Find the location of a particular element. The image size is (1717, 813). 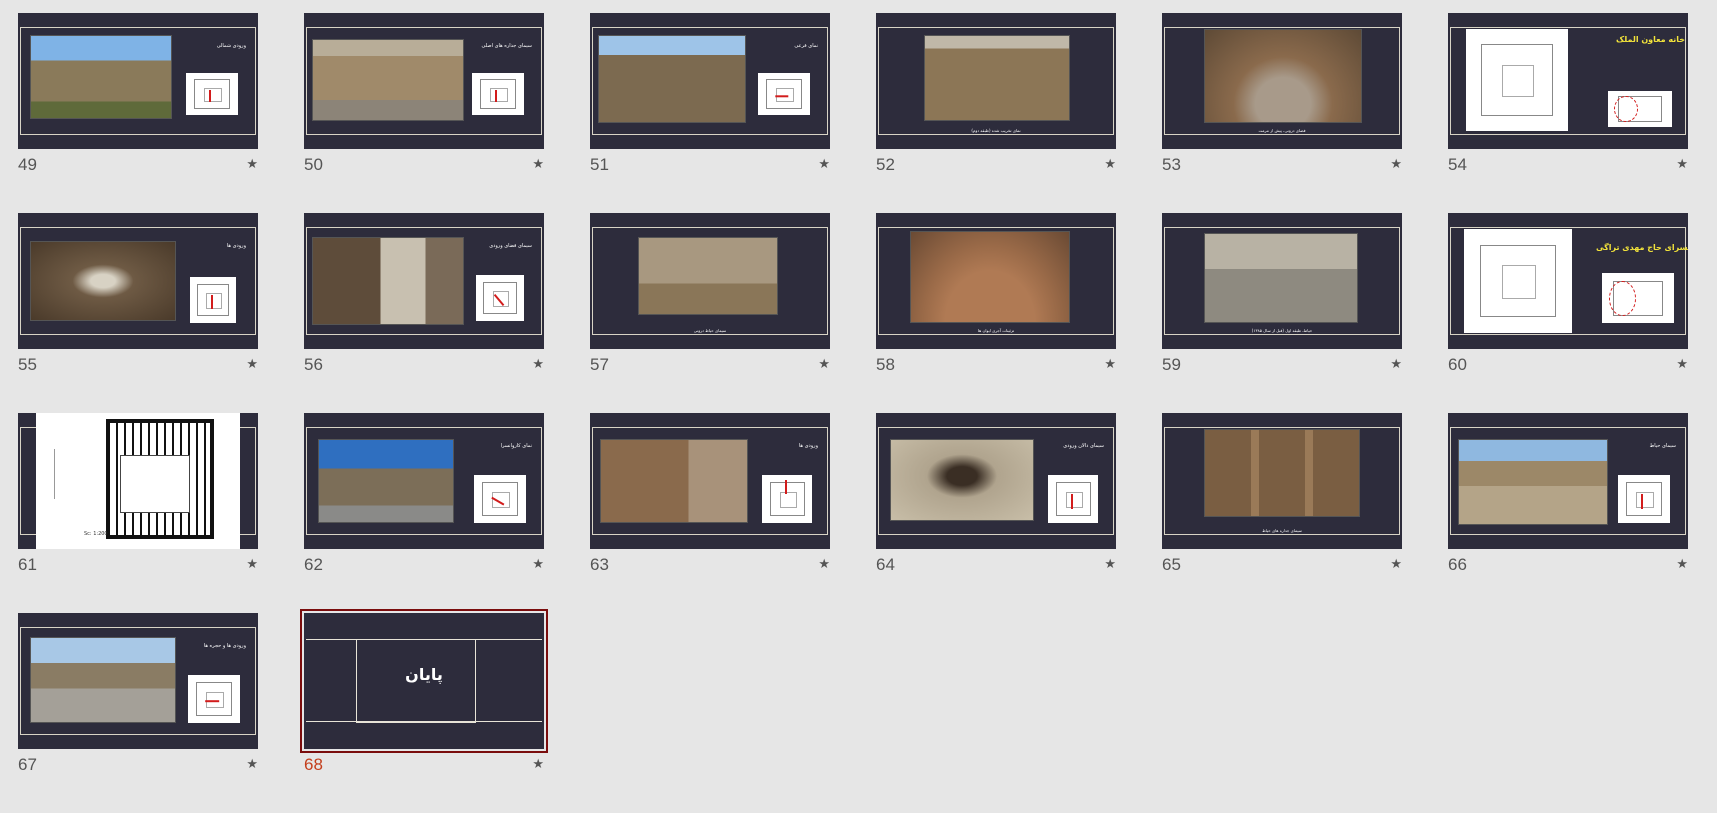

architectural-plan-drawing: Sc: 1:200 is located at coordinates (138, 481).